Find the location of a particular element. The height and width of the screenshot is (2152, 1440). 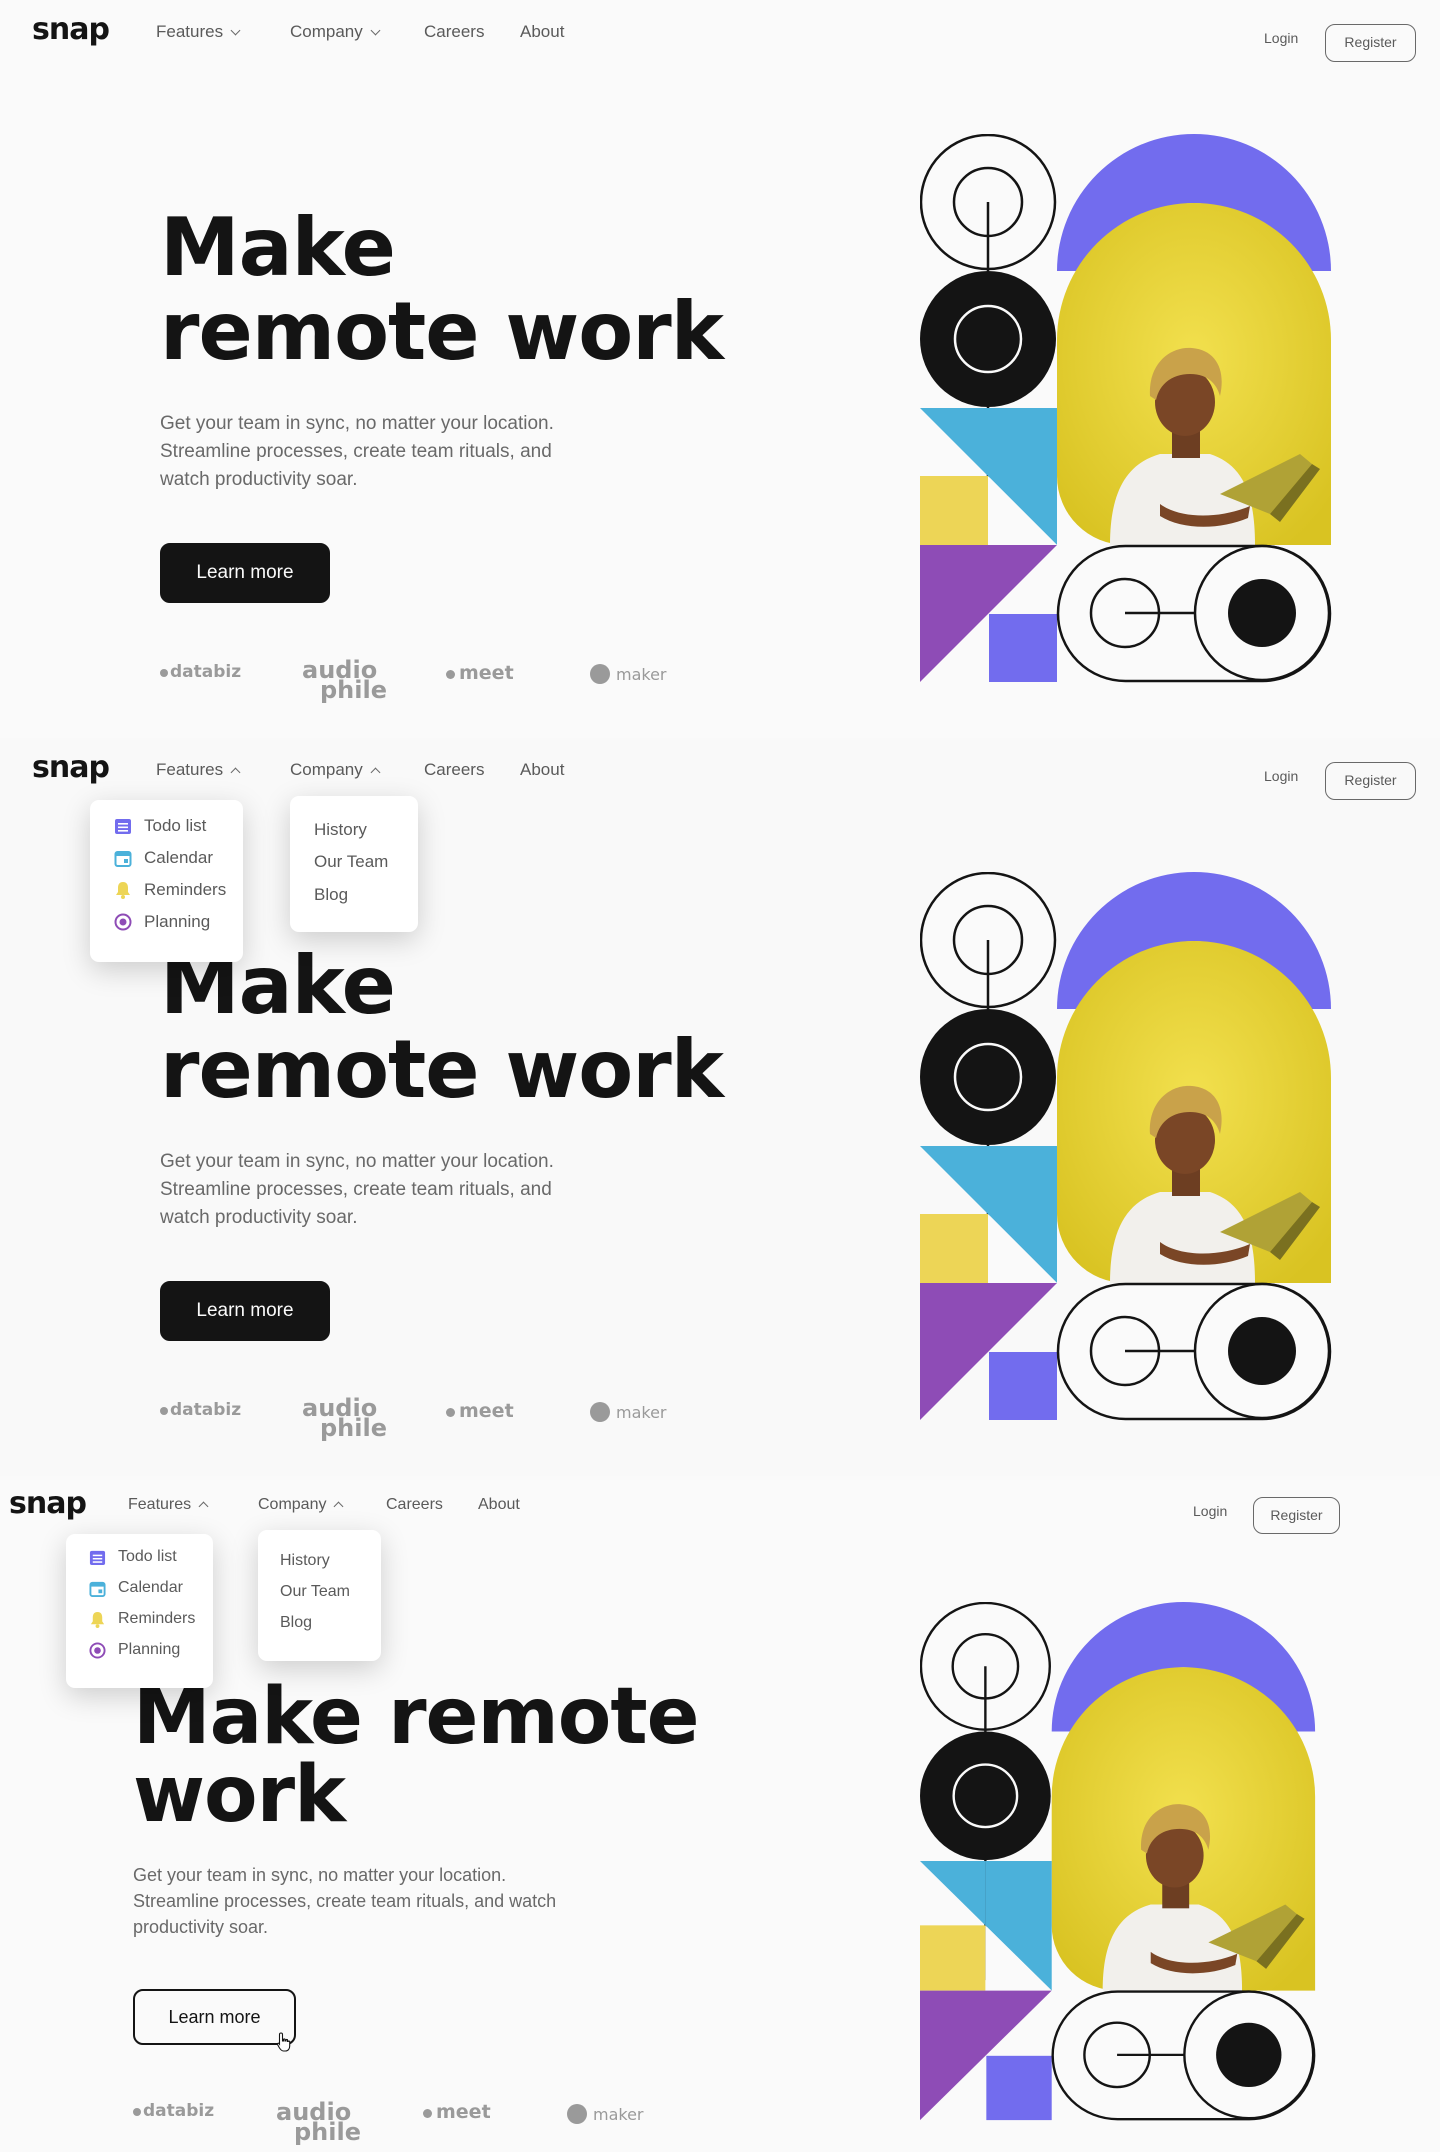

hero-description-line: productivity soar. is located at coordinates (201, 1927).